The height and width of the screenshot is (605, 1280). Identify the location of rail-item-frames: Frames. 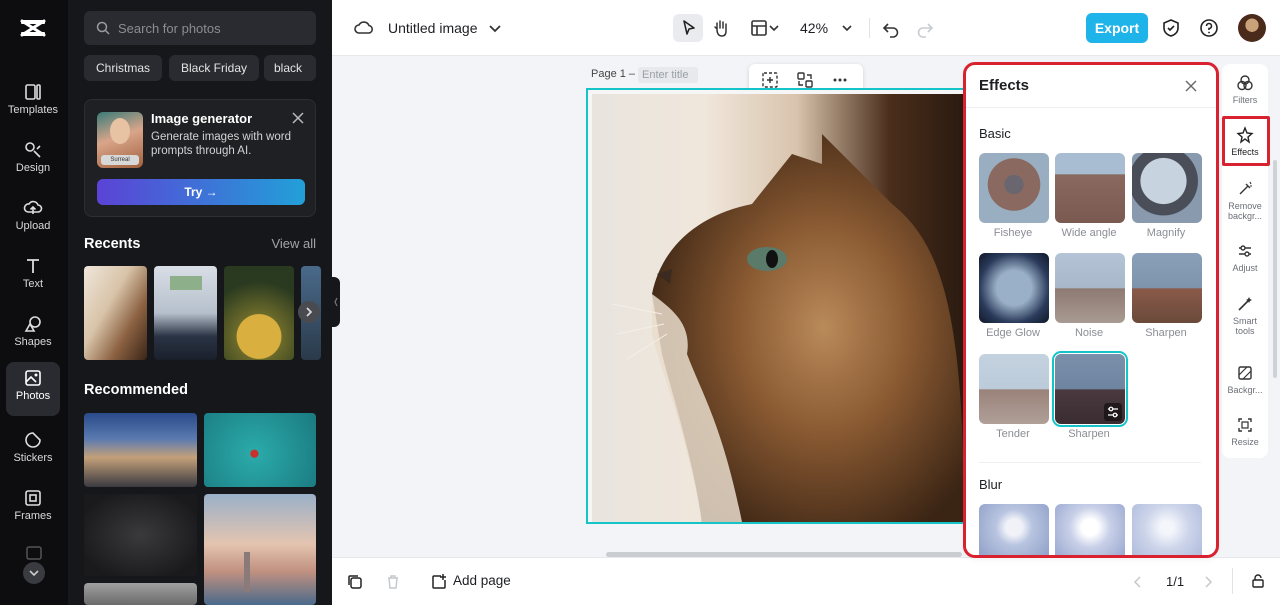
(33, 508).